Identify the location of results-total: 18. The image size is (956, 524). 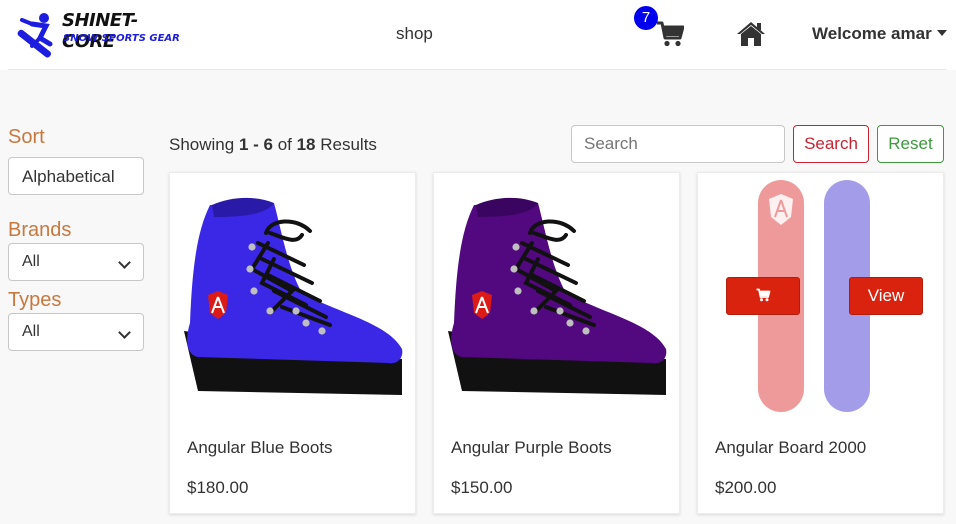
(306, 144).